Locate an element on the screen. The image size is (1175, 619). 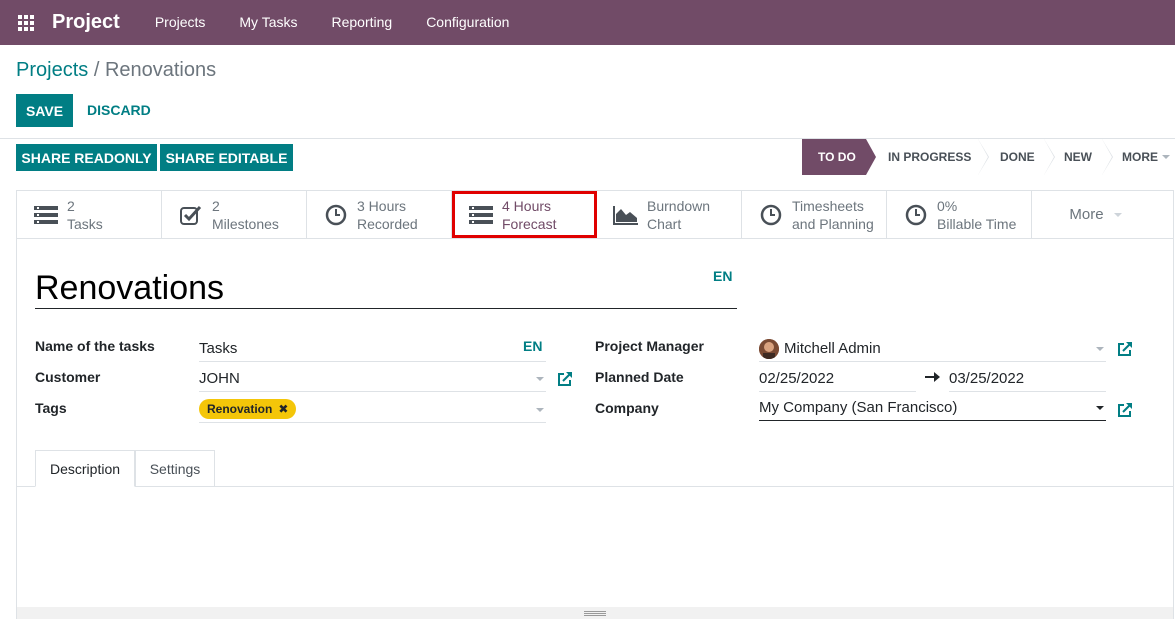
stage-in-progress: IN PROGRESS is located at coordinates (927, 157).